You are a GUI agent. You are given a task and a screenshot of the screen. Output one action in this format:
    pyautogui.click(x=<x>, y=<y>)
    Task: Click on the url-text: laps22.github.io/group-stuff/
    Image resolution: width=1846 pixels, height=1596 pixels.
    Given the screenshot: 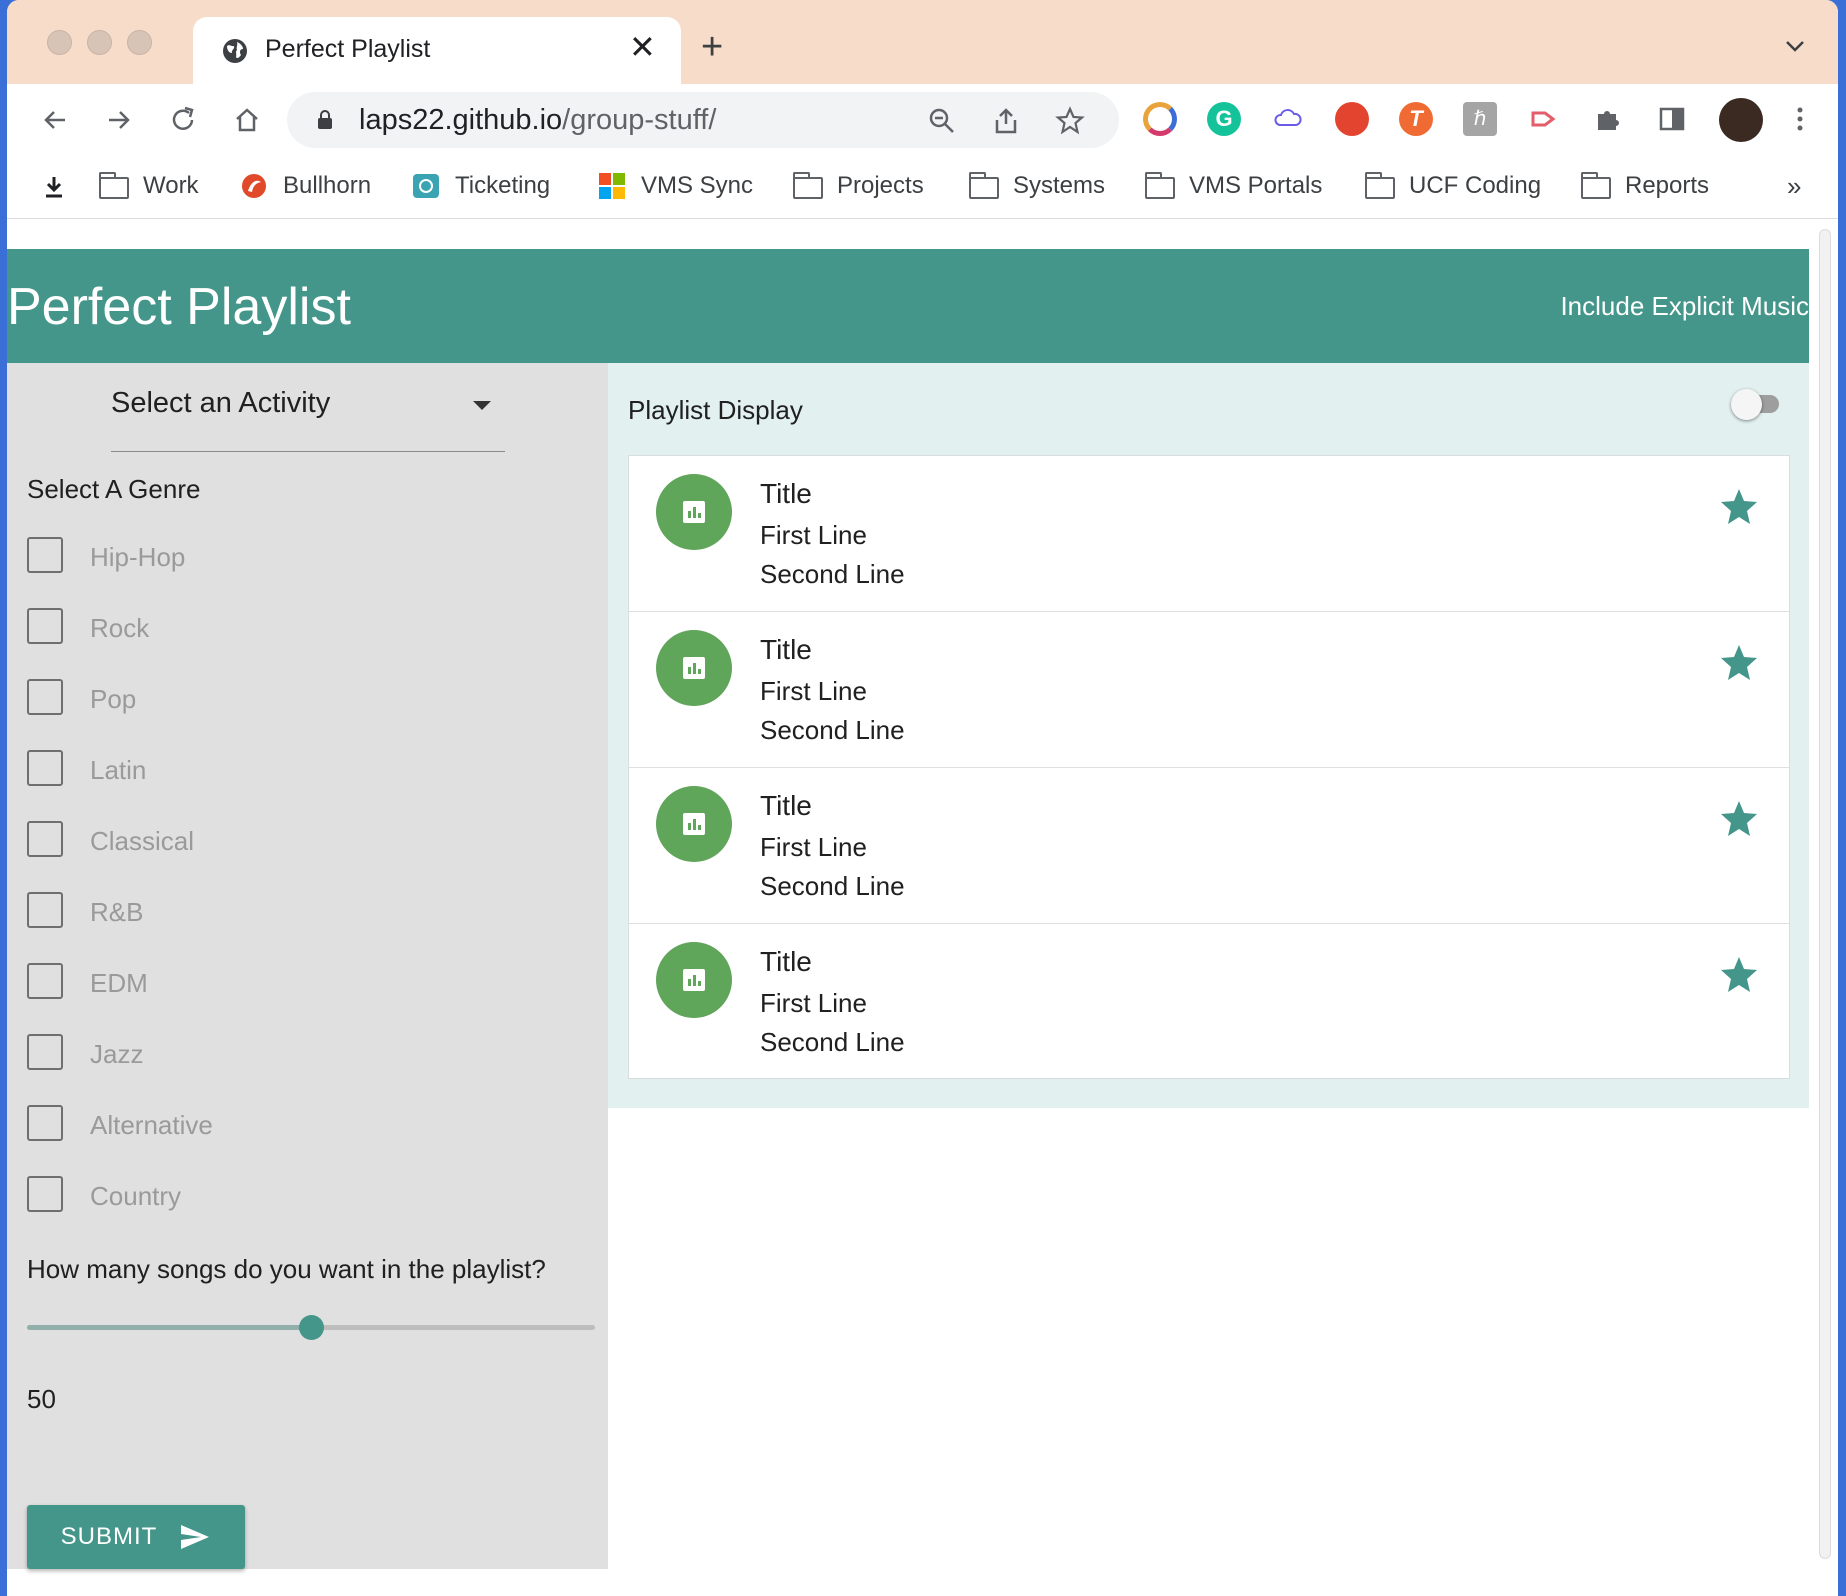 What is the action you would take?
    pyautogui.click(x=538, y=120)
    